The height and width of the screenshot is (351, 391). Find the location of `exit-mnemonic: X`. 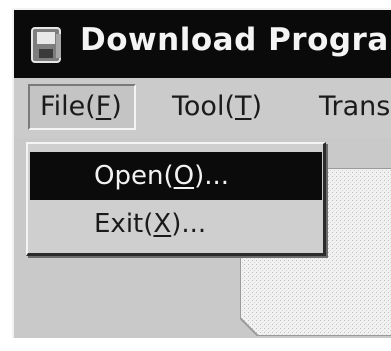

exit-mnemonic: X is located at coordinates (162, 224).